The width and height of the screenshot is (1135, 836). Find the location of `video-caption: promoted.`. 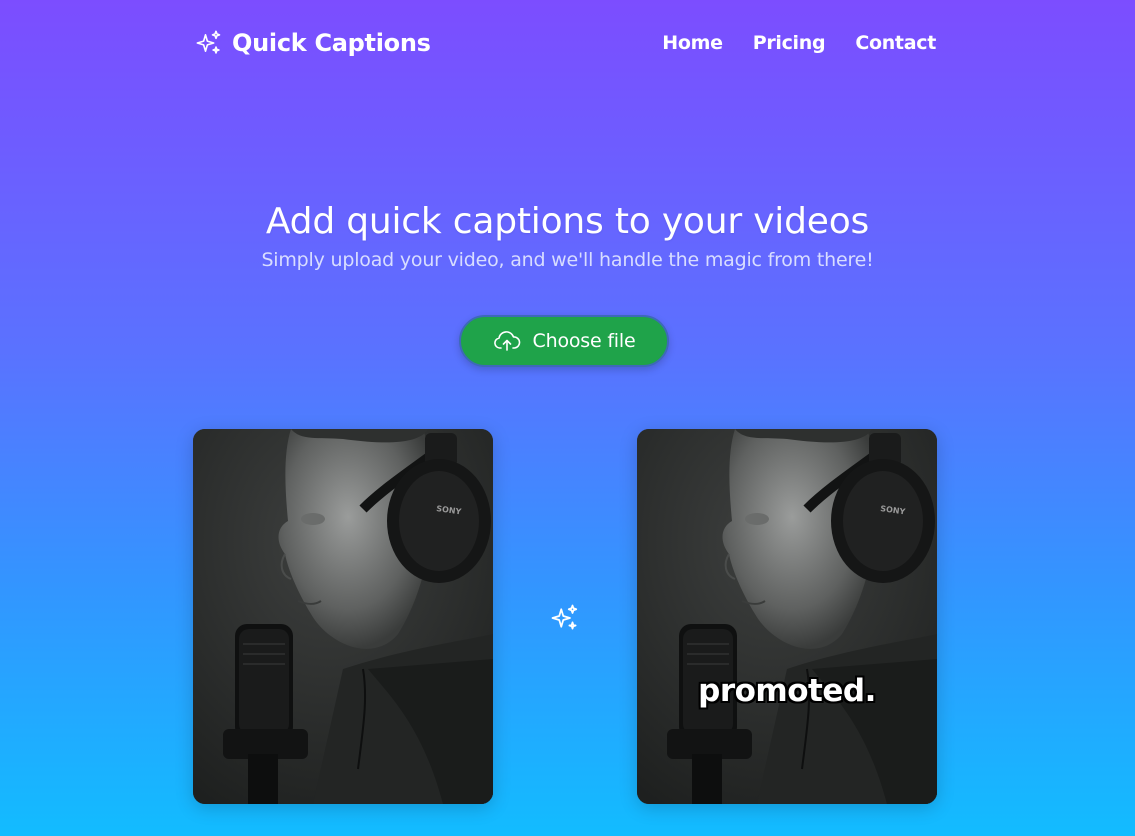

video-caption: promoted. is located at coordinates (787, 691).